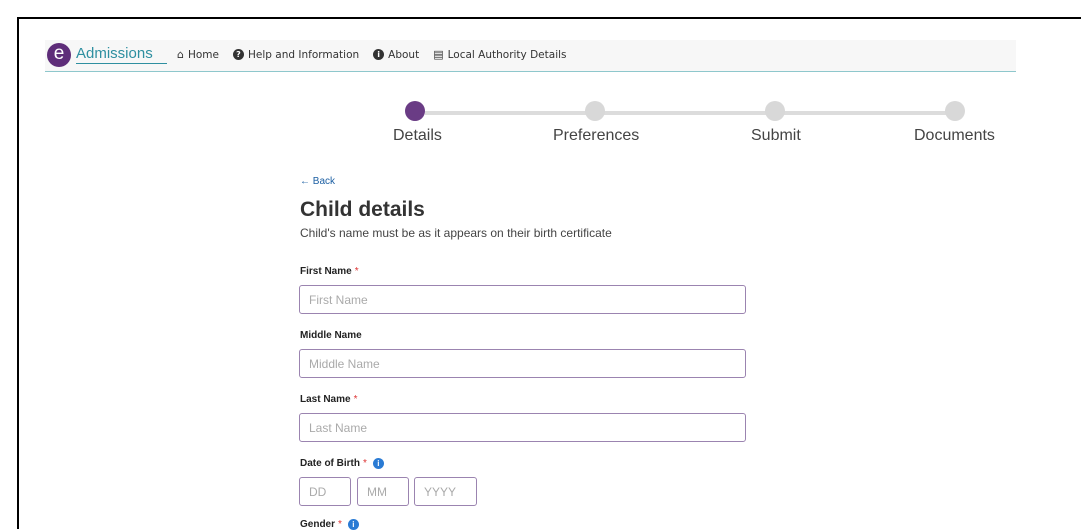 The height and width of the screenshot is (530, 1081). What do you see at coordinates (324, 181) in the screenshot?
I see `back-label: Back` at bounding box center [324, 181].